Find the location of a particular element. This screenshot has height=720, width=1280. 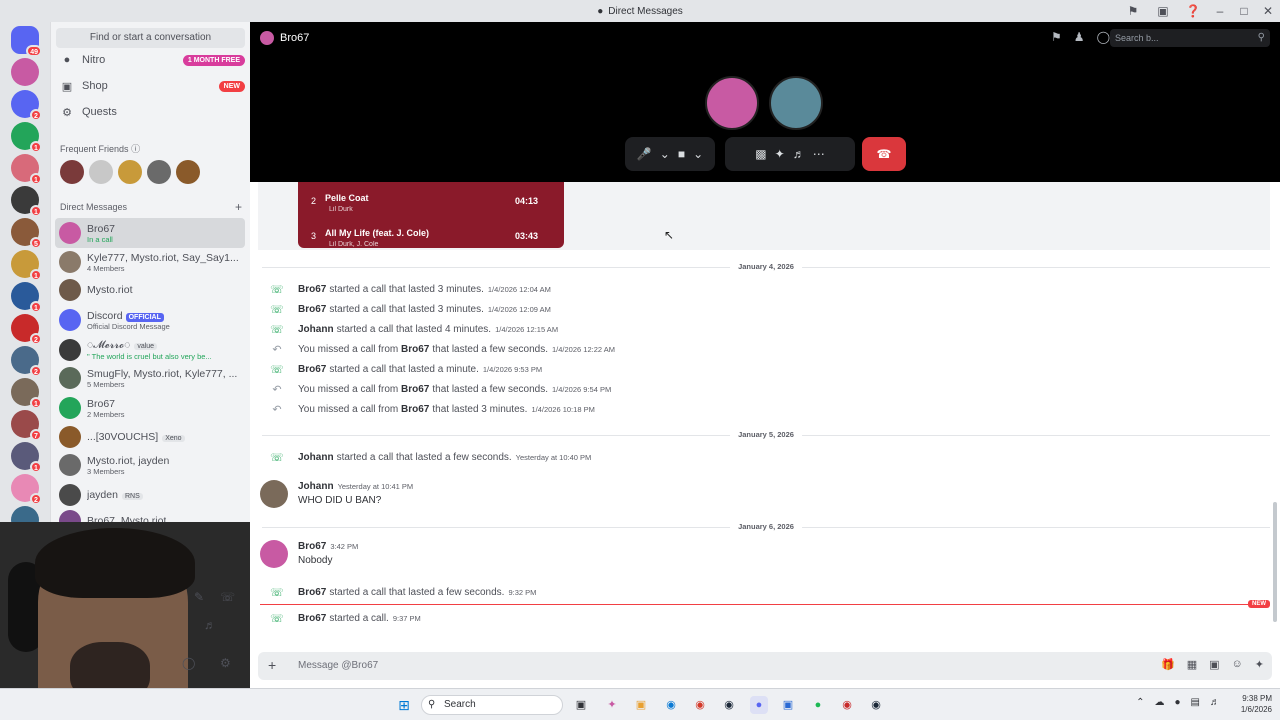

gif-icon: ▦ is located at coordinates (1192, 664).